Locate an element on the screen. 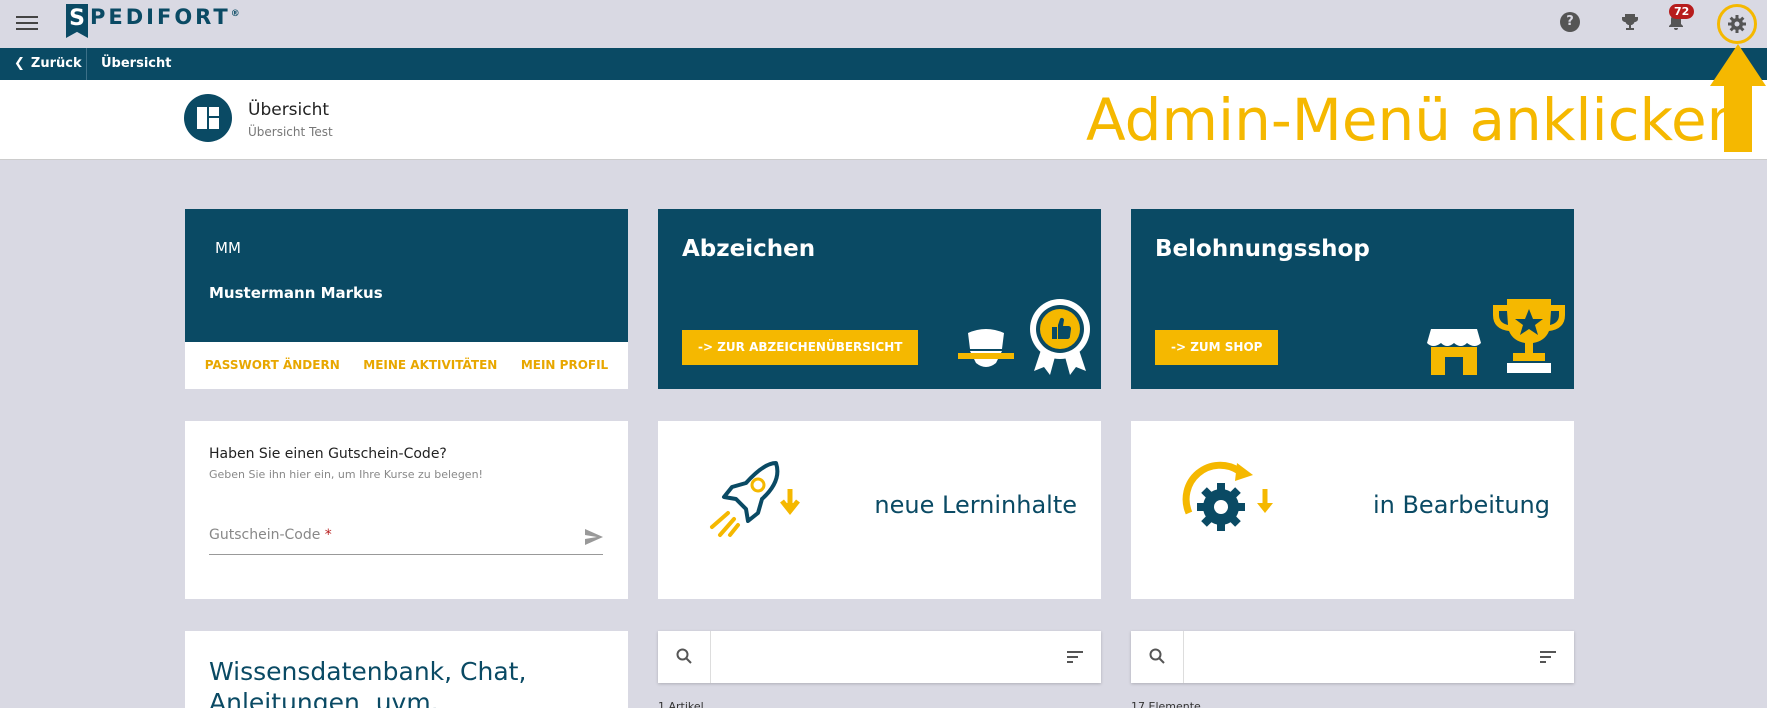 Image resolution: width=1767 pixels, height=708 pixels. annotation-text: Admin-Menü anklicken is located at coordinates (1415, 120).